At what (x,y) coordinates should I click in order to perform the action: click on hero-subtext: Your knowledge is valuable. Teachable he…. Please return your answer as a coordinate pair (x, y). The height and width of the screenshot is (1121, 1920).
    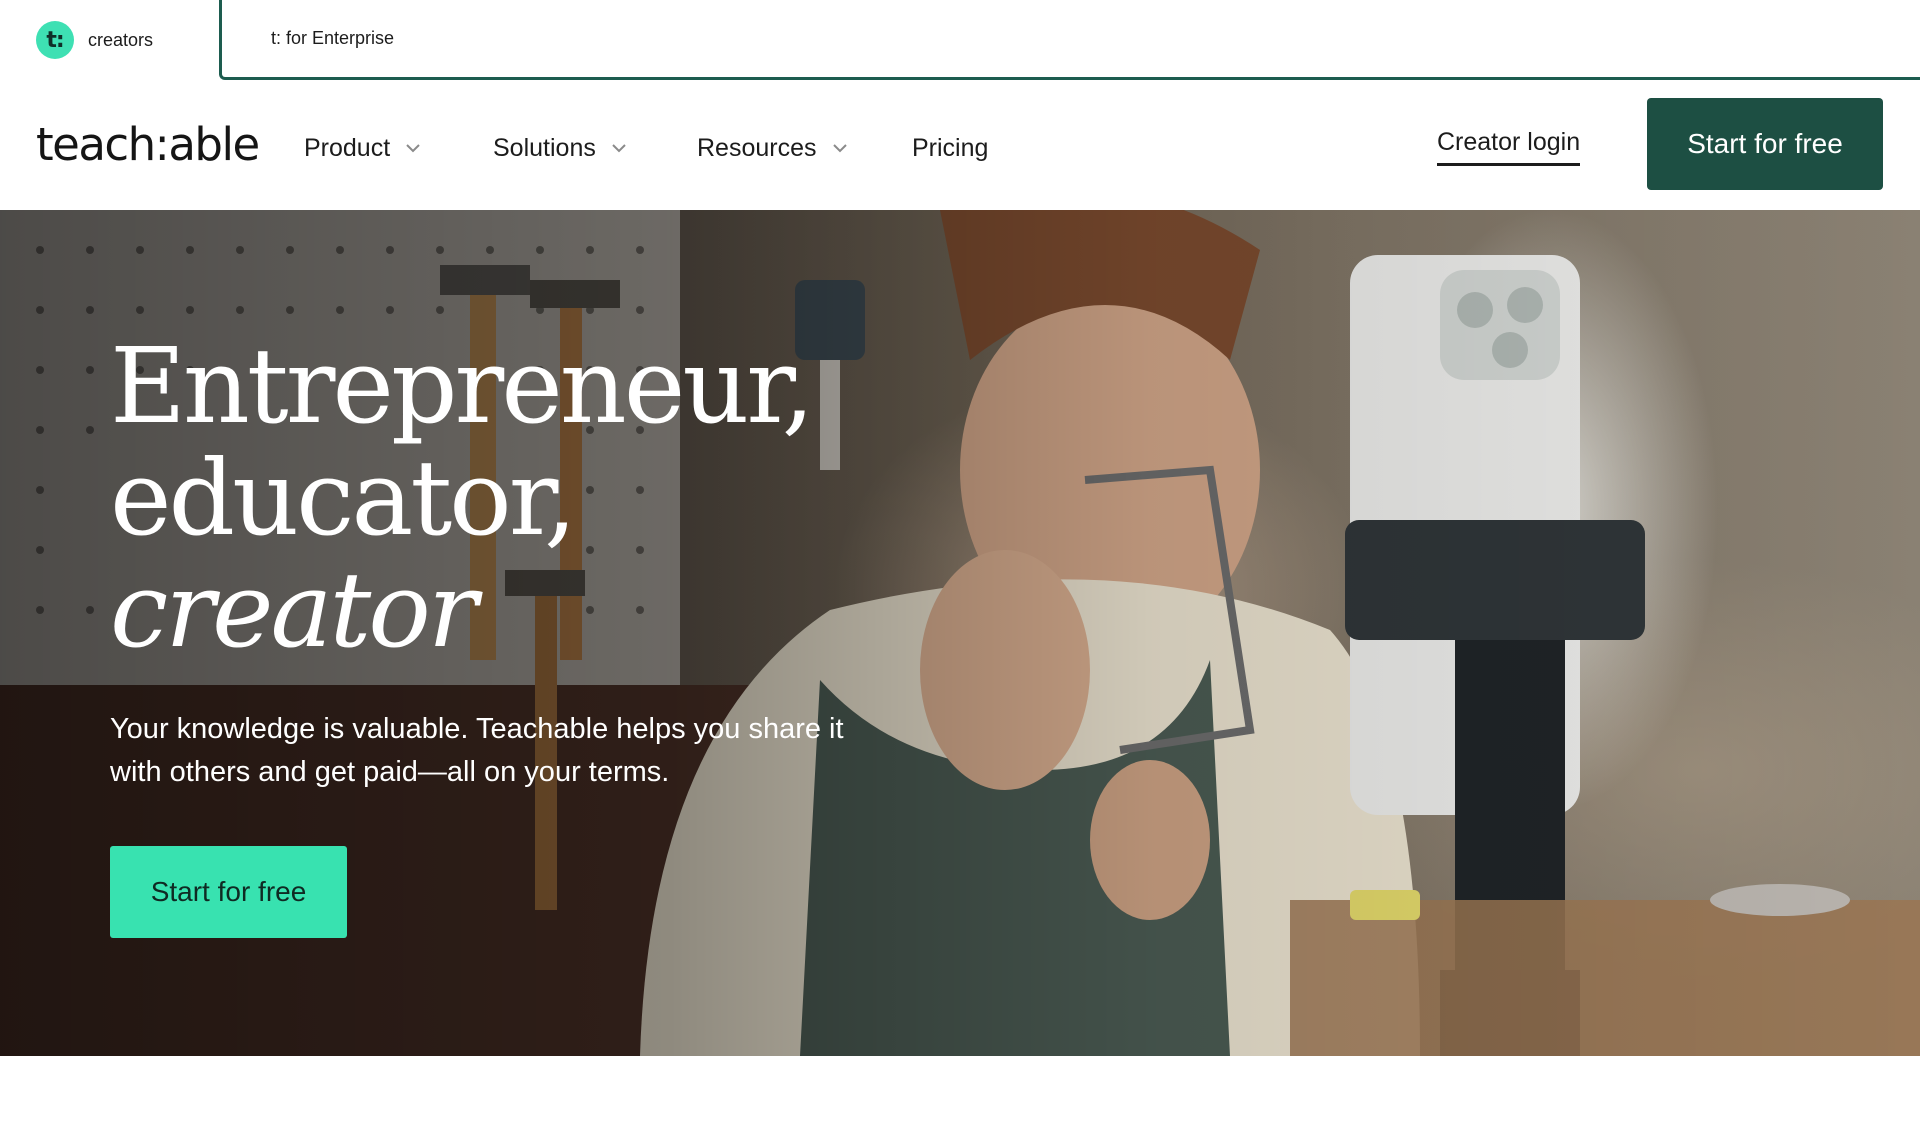
    Looking at the image, I should click on (477, 750).